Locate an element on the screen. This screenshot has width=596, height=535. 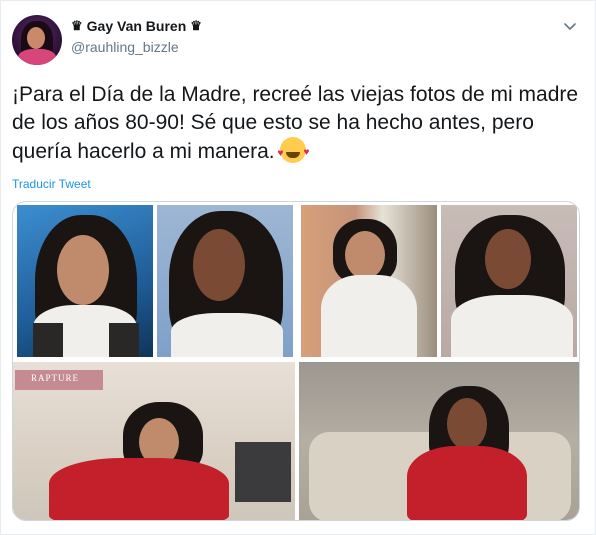
author-name-row: ♛ Gay Van Buren ♛ is located at coordinates (136, 26).